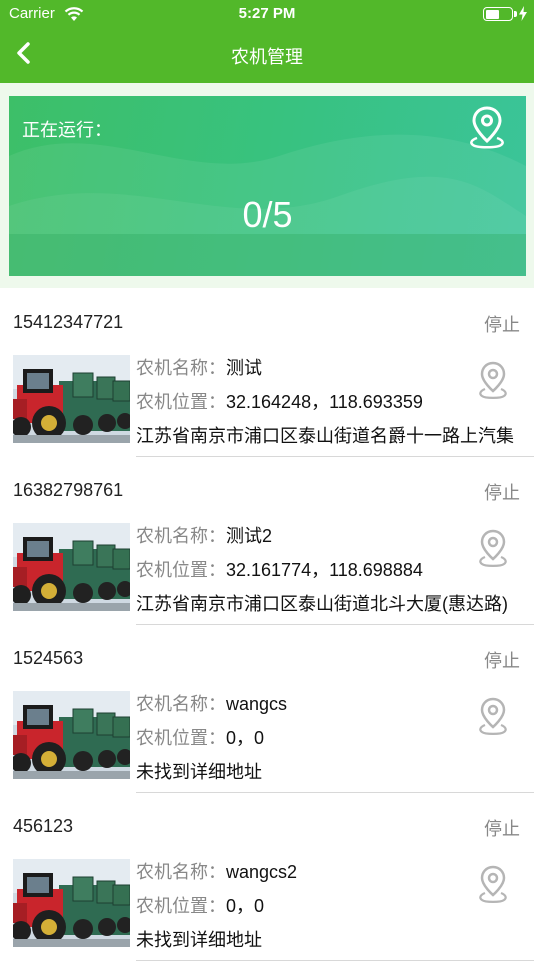 This screenshot has width=534, height=965. Describe the element at coordinates (322, 604) in the screenshot. I see `machine-address: 江苏省南京市浦口区泰山街道北斗大厦(惠达路)` at that location.